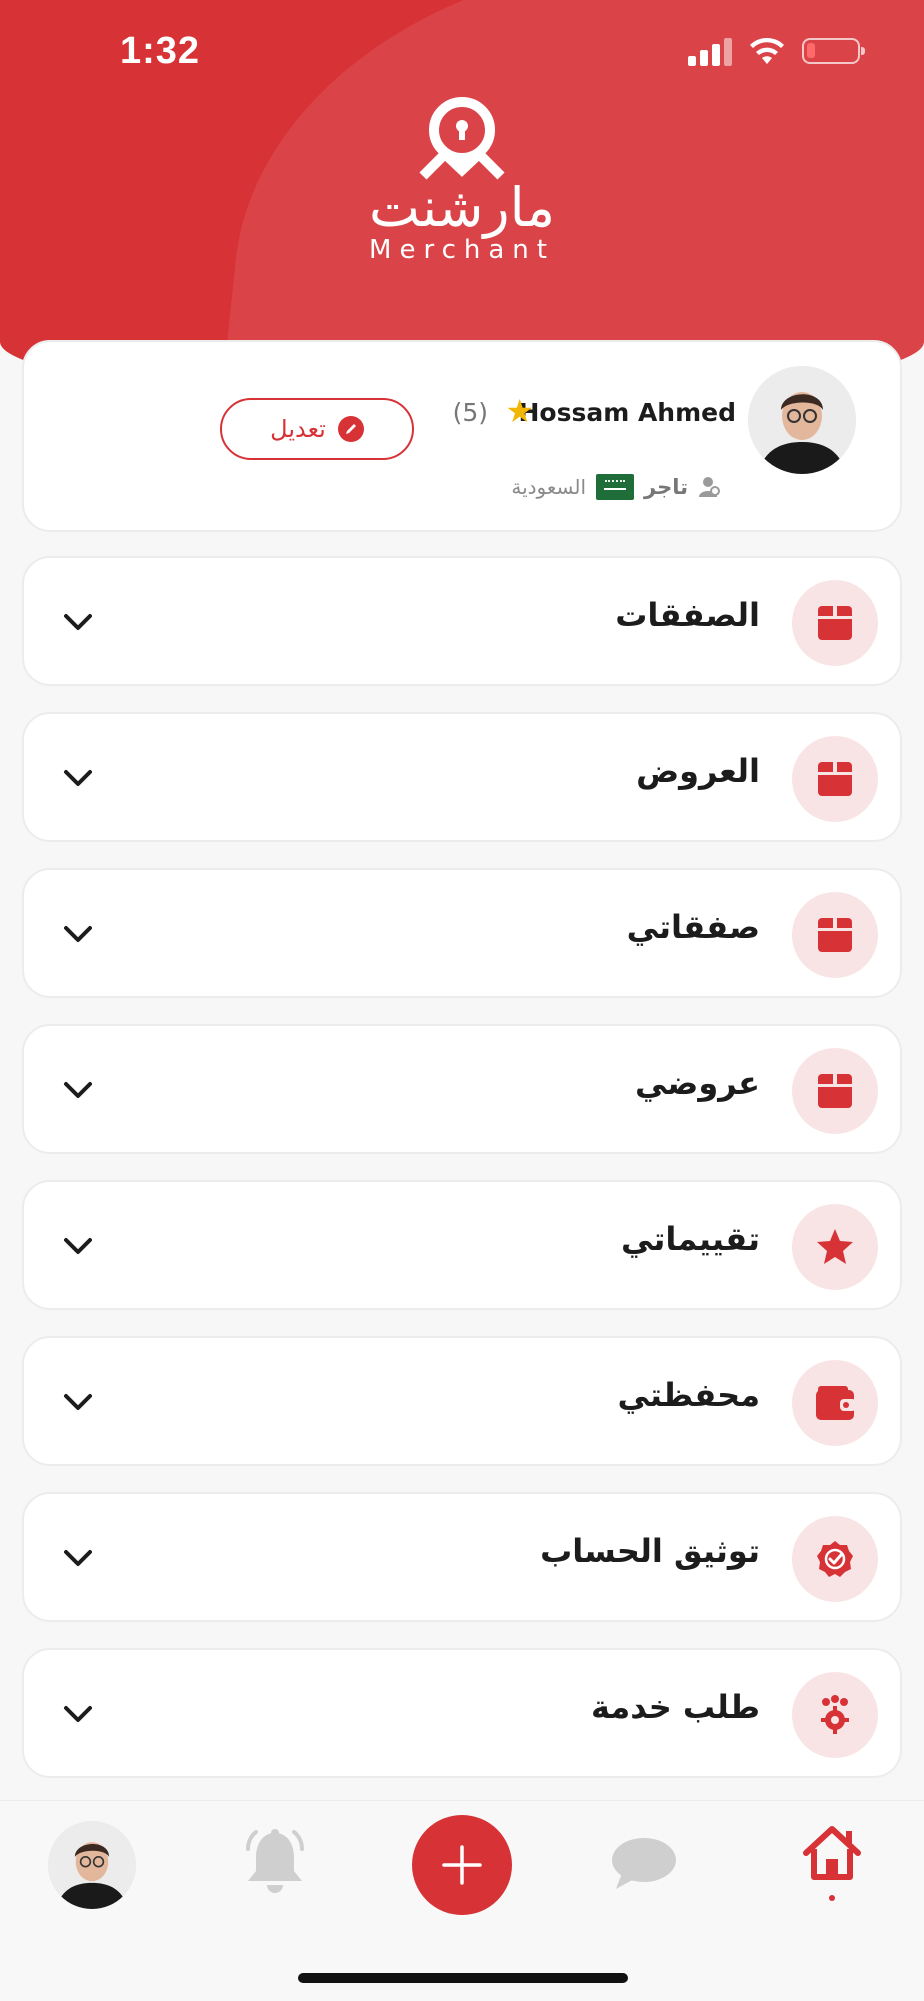 The width and height of the screenshot is (924, 2001). What do you see at coordinates (462, 1557) in the screenshot?
I see `menu-item-account-verification: توثيق الحساب` at bounding box center [462, 1557].